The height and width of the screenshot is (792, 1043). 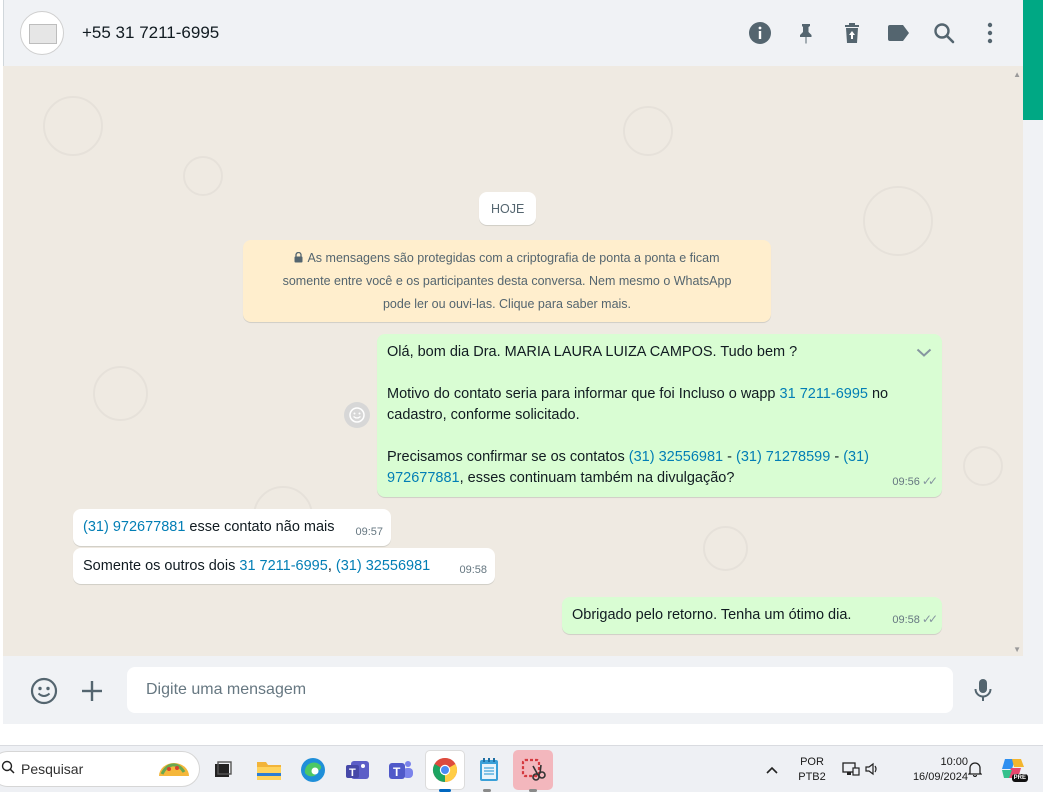 What do you see at coordinates (1033, 432) in the screenshot?
I see `window-edge` at bounding box center [1033, 432].